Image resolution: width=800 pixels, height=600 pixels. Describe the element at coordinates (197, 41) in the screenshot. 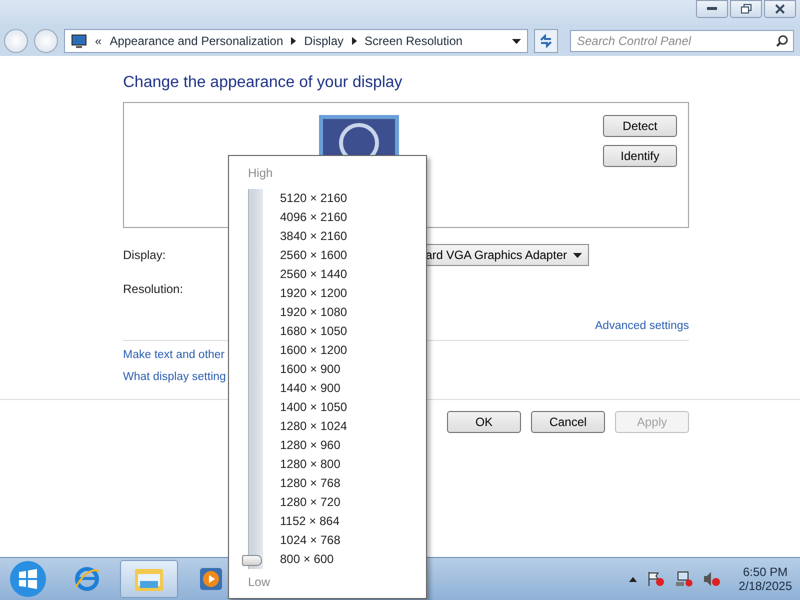

I see `breadcrumb-link: Appearance and Personalization` at that location.